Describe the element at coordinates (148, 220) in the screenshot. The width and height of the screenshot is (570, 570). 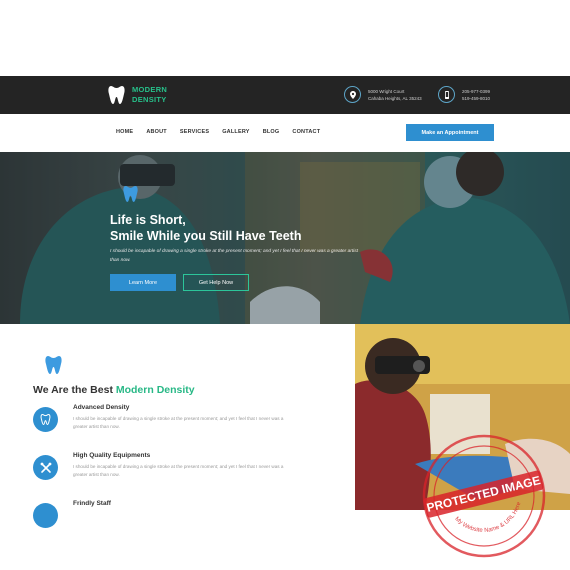
I see `hero-title-line1: Life is Short,` at that location.